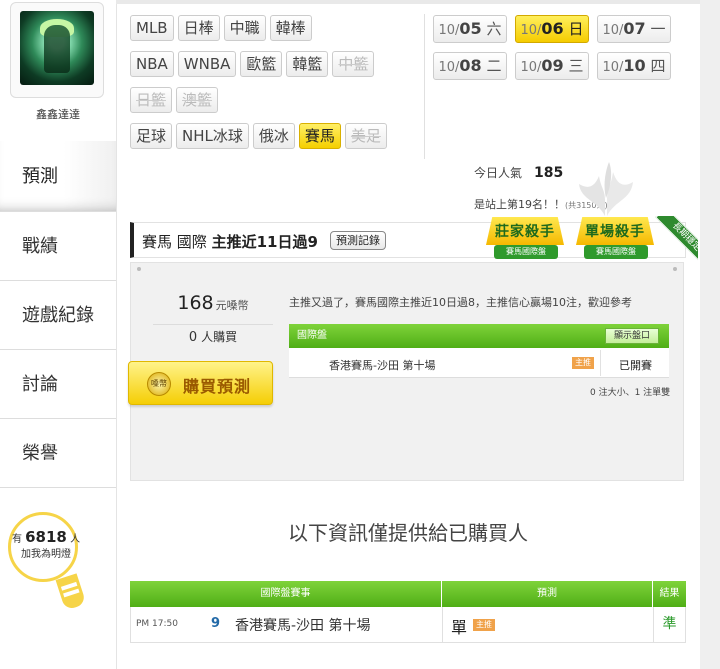 The width and height of the screenshot is (720, 669). I want to click on popularity-stat: 今日人氣 185, so click(518, 172).